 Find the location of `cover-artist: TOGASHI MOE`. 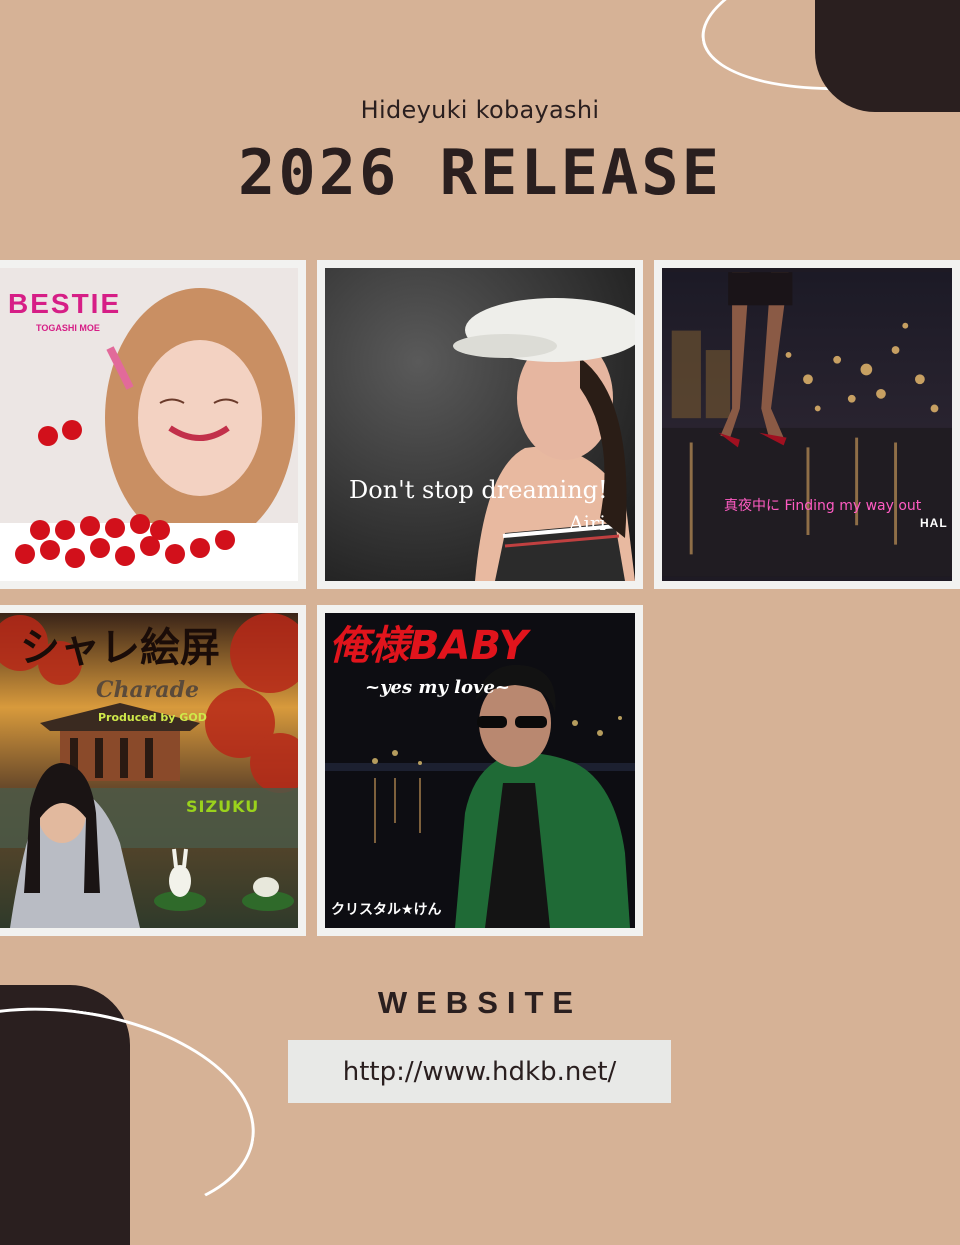

cover-artist: TOGASHI MOE is located at coordinates (68, 328).